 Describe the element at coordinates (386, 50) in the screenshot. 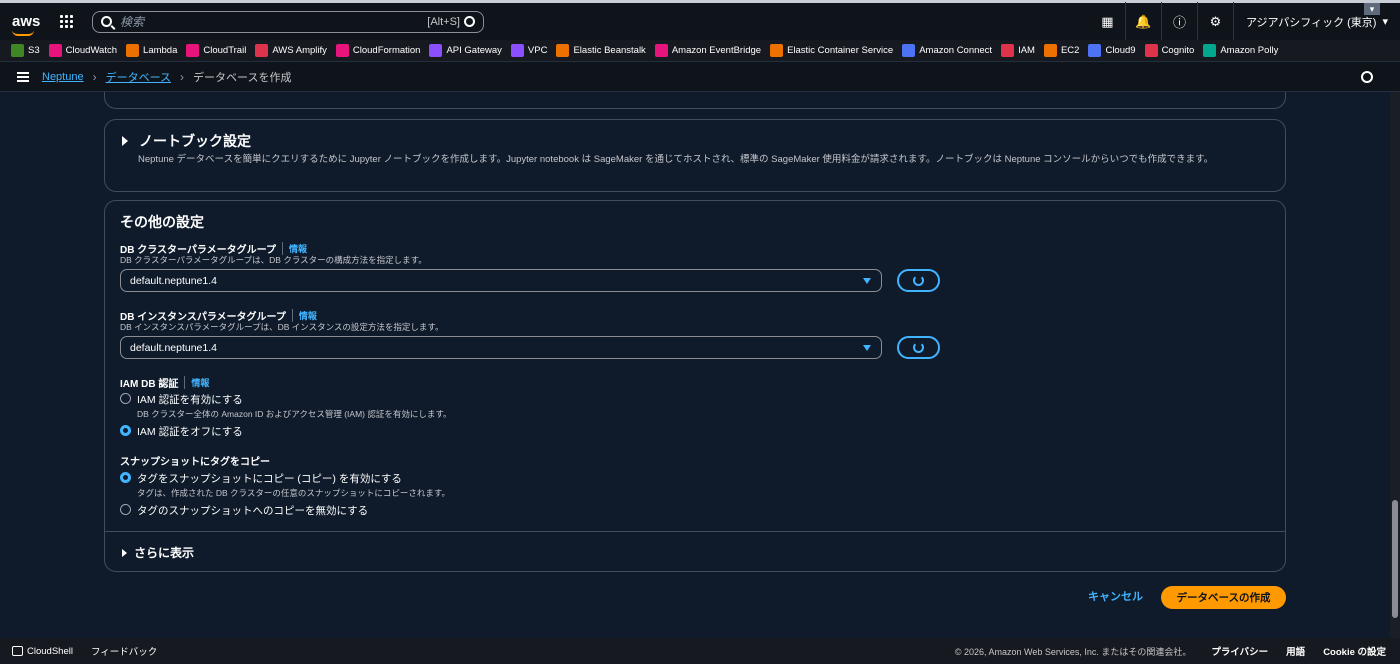

I see `favorite-label: CloudFormation` at that location.